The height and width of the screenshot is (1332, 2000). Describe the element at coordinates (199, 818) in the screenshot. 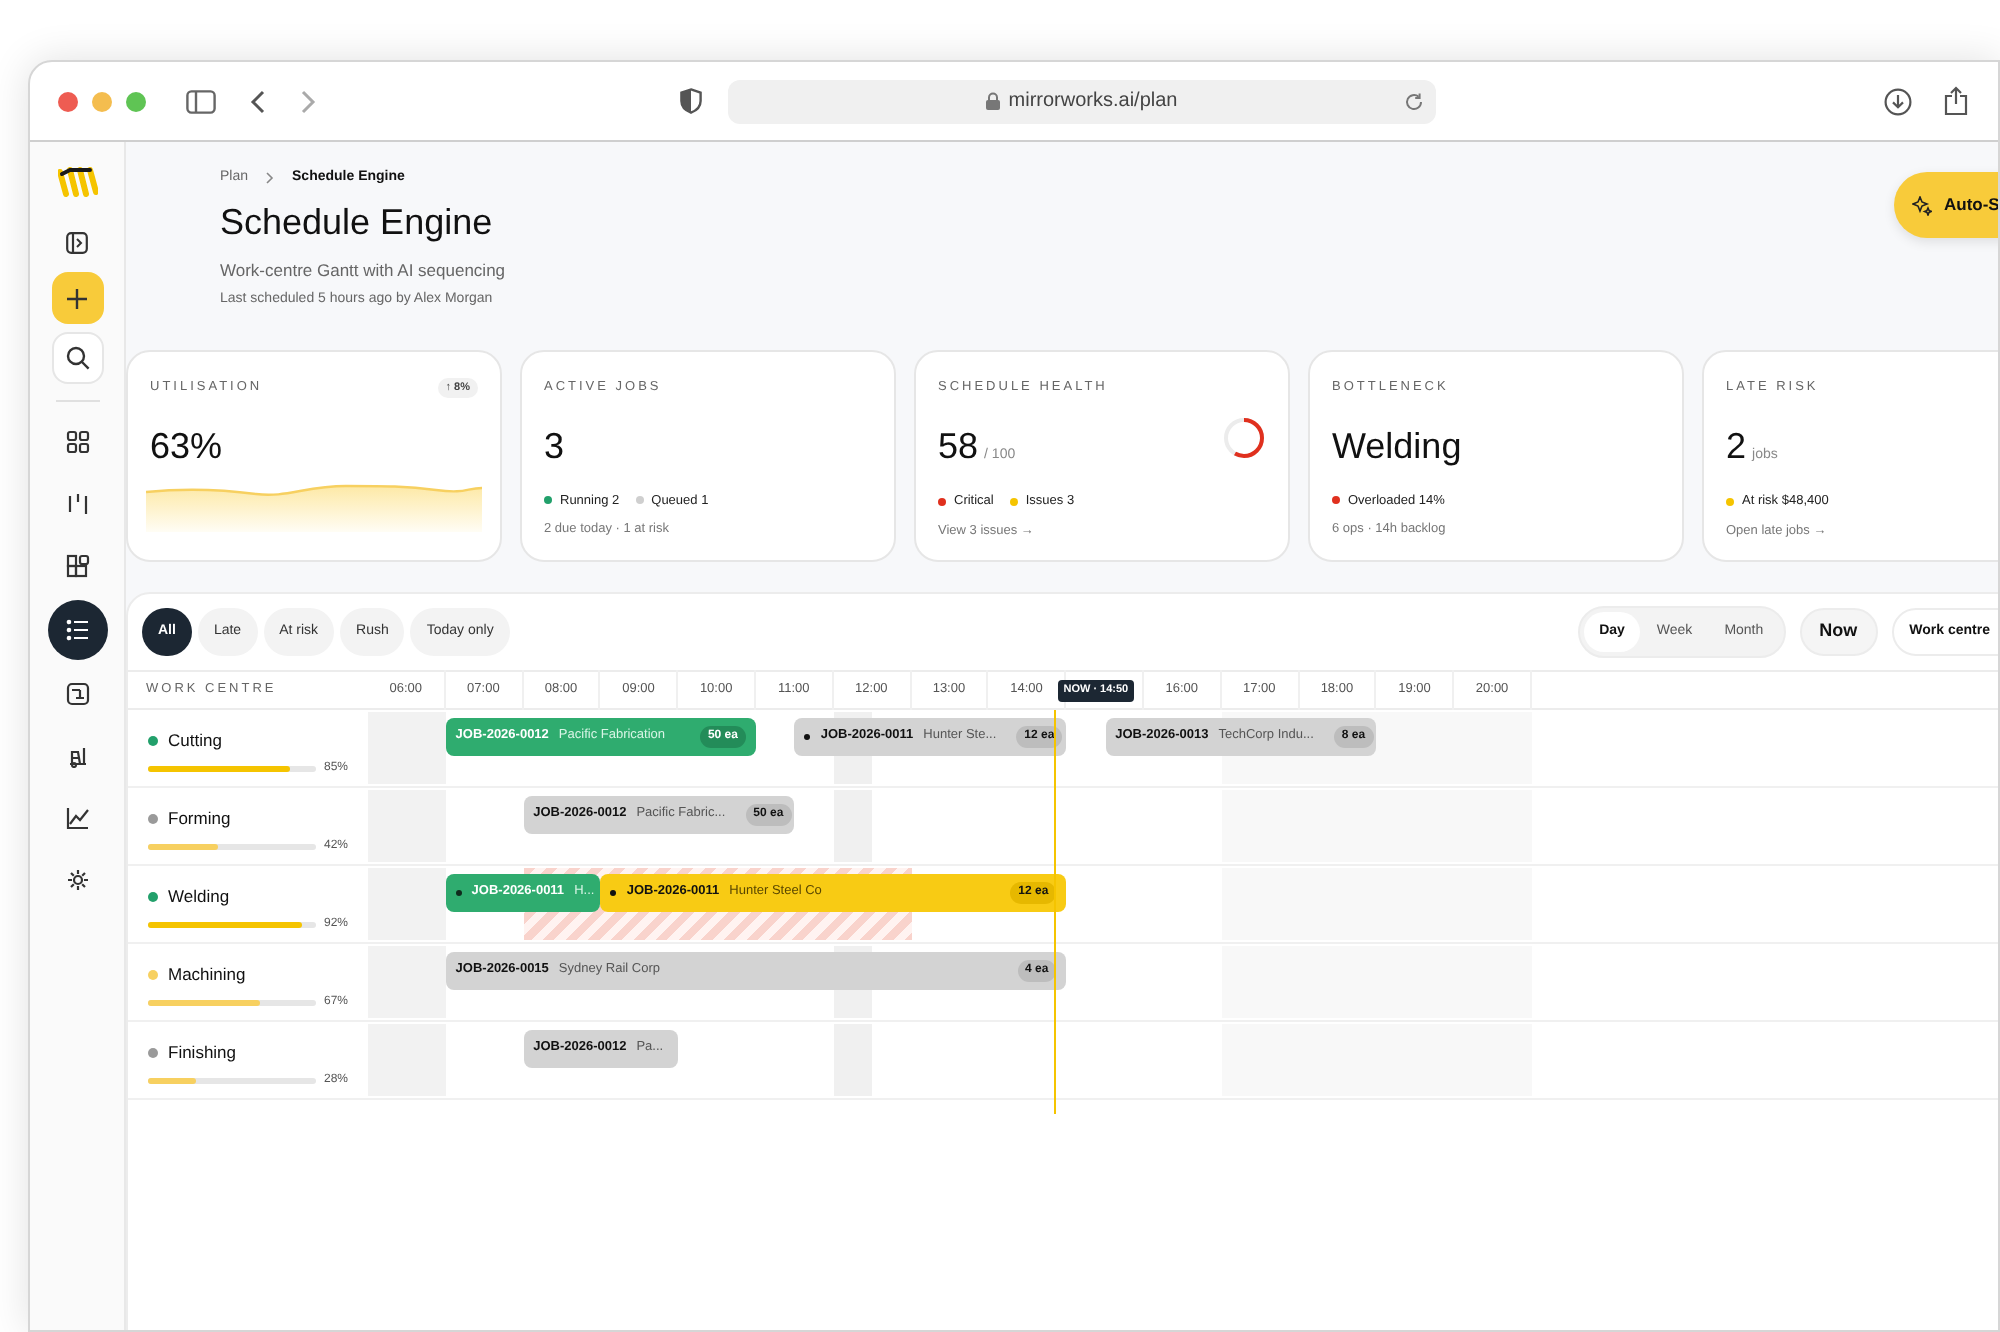

I see `work-centre-name: Forming` at that location.